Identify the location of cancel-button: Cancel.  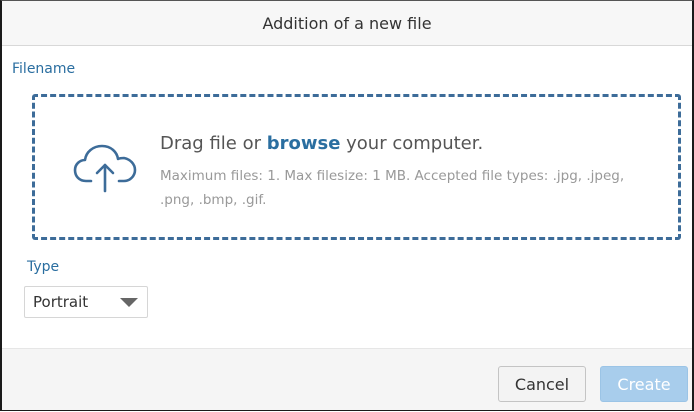
(542, 384).